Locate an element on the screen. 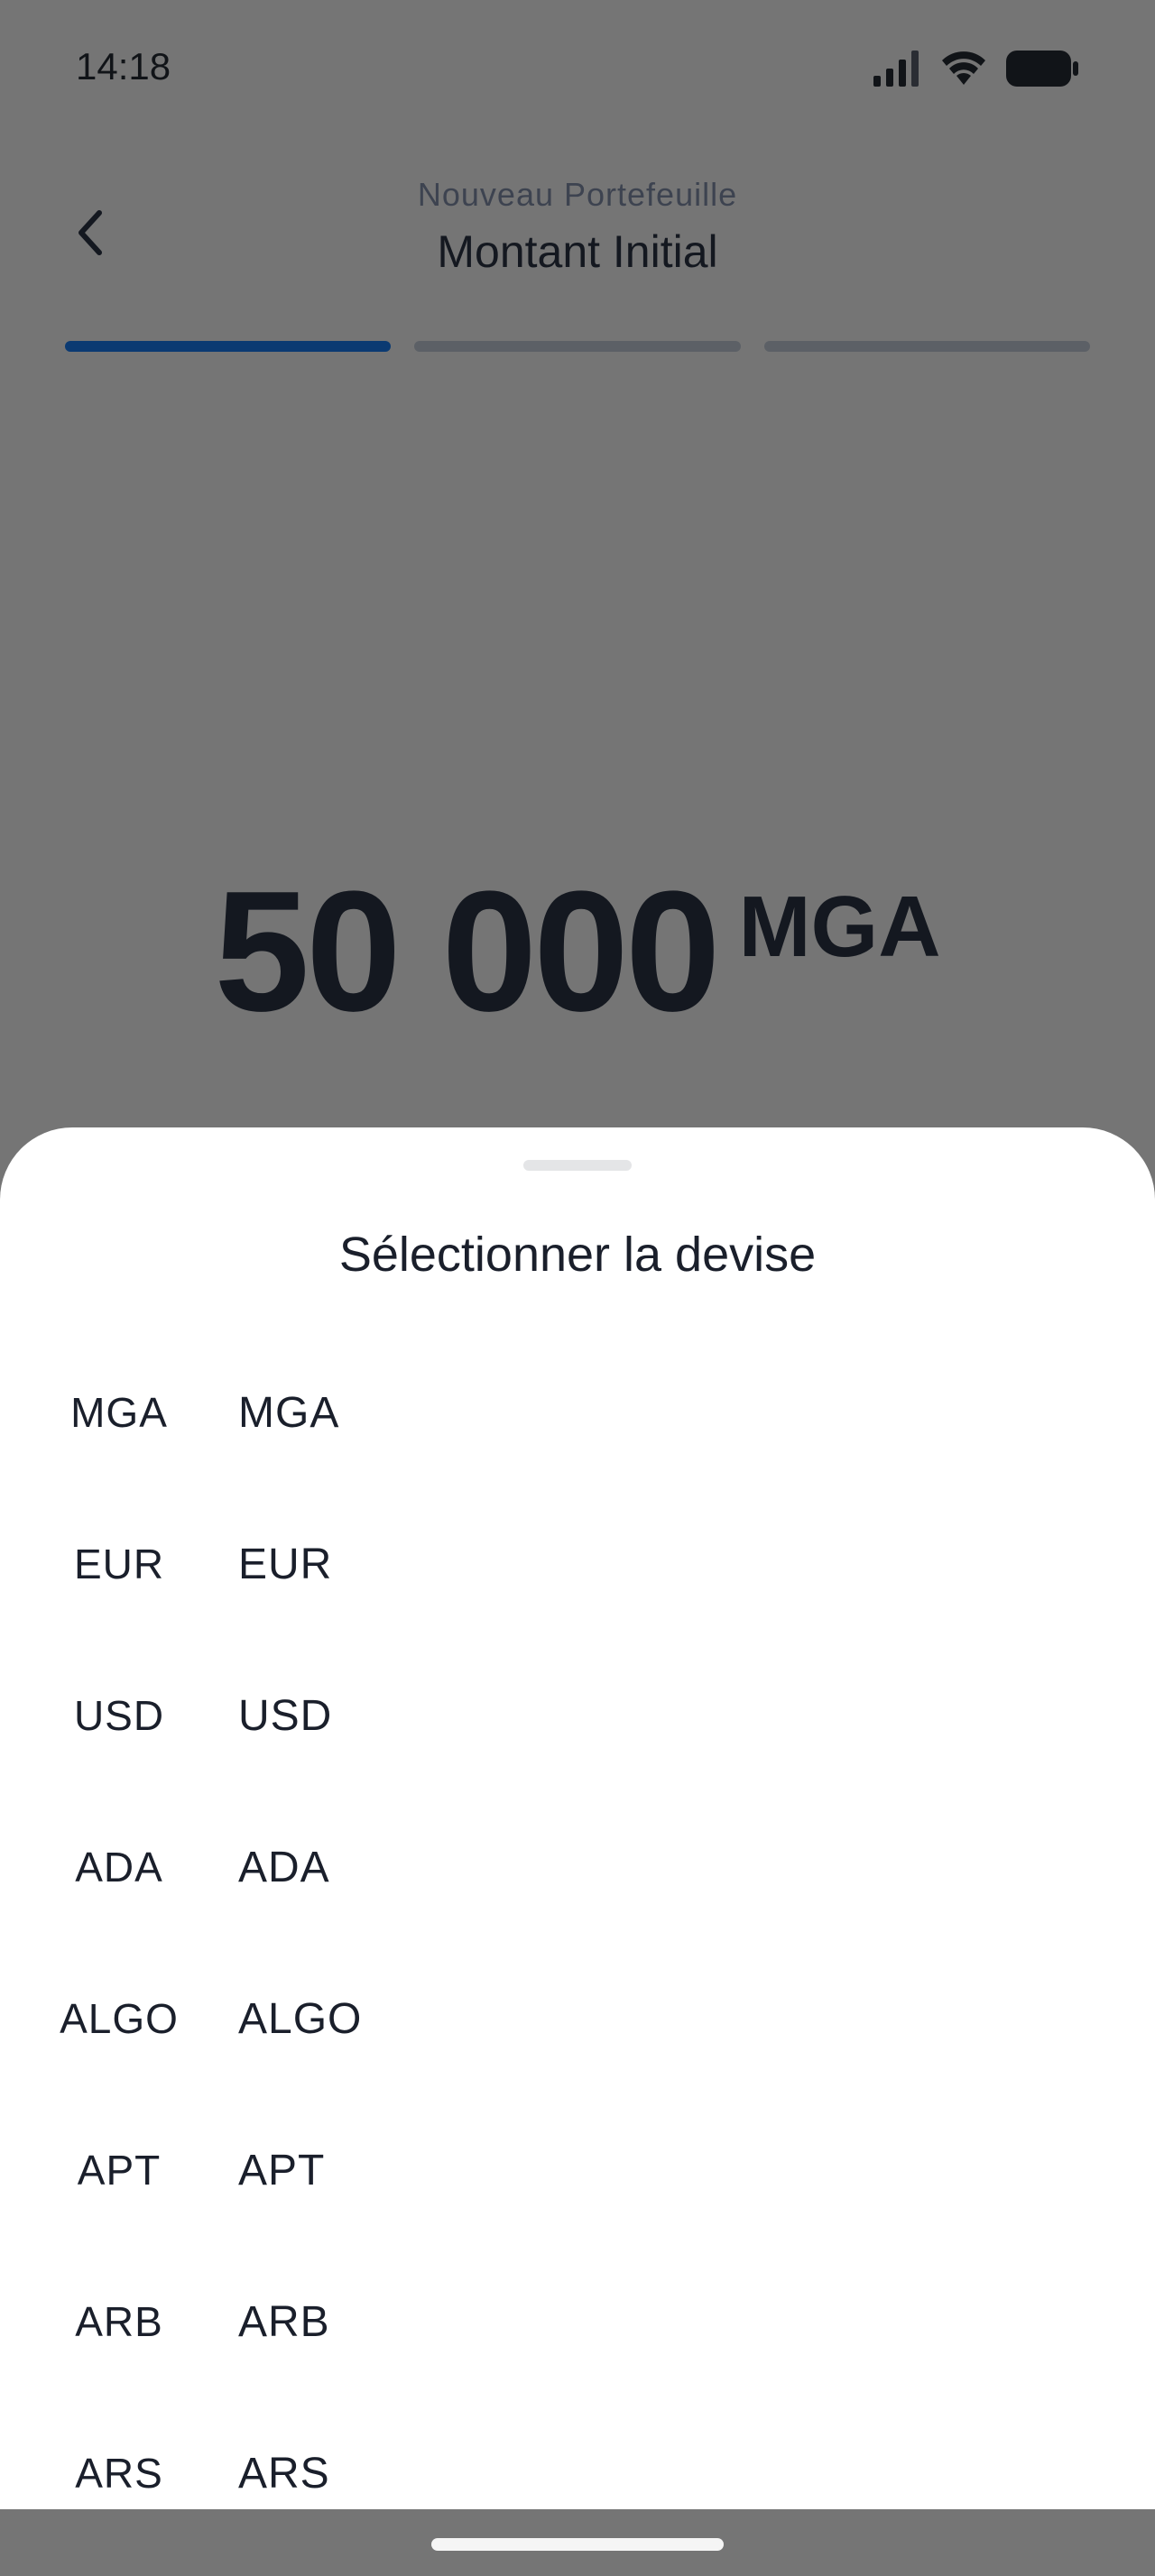  currency-item-apt: APT APT is located at coordinates (577, 2170).